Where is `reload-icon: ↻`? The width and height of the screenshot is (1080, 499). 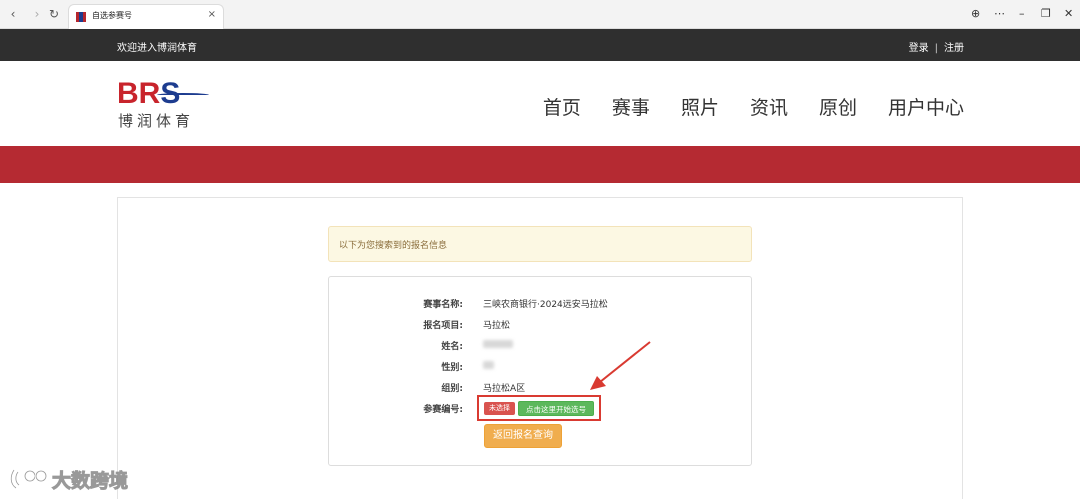 reload-icon: ↻ is located at coordinates (54, 14).